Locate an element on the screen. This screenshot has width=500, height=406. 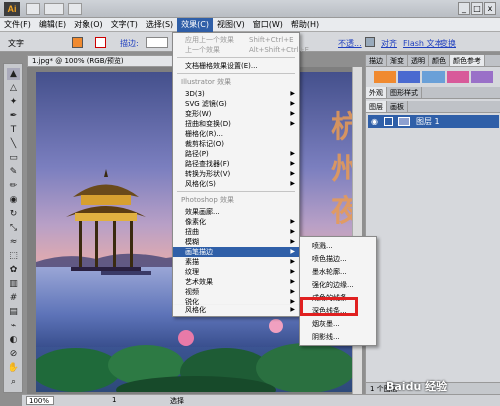
menu-pixelate: 像素化 ▶ is located at coordinates (236, 222).